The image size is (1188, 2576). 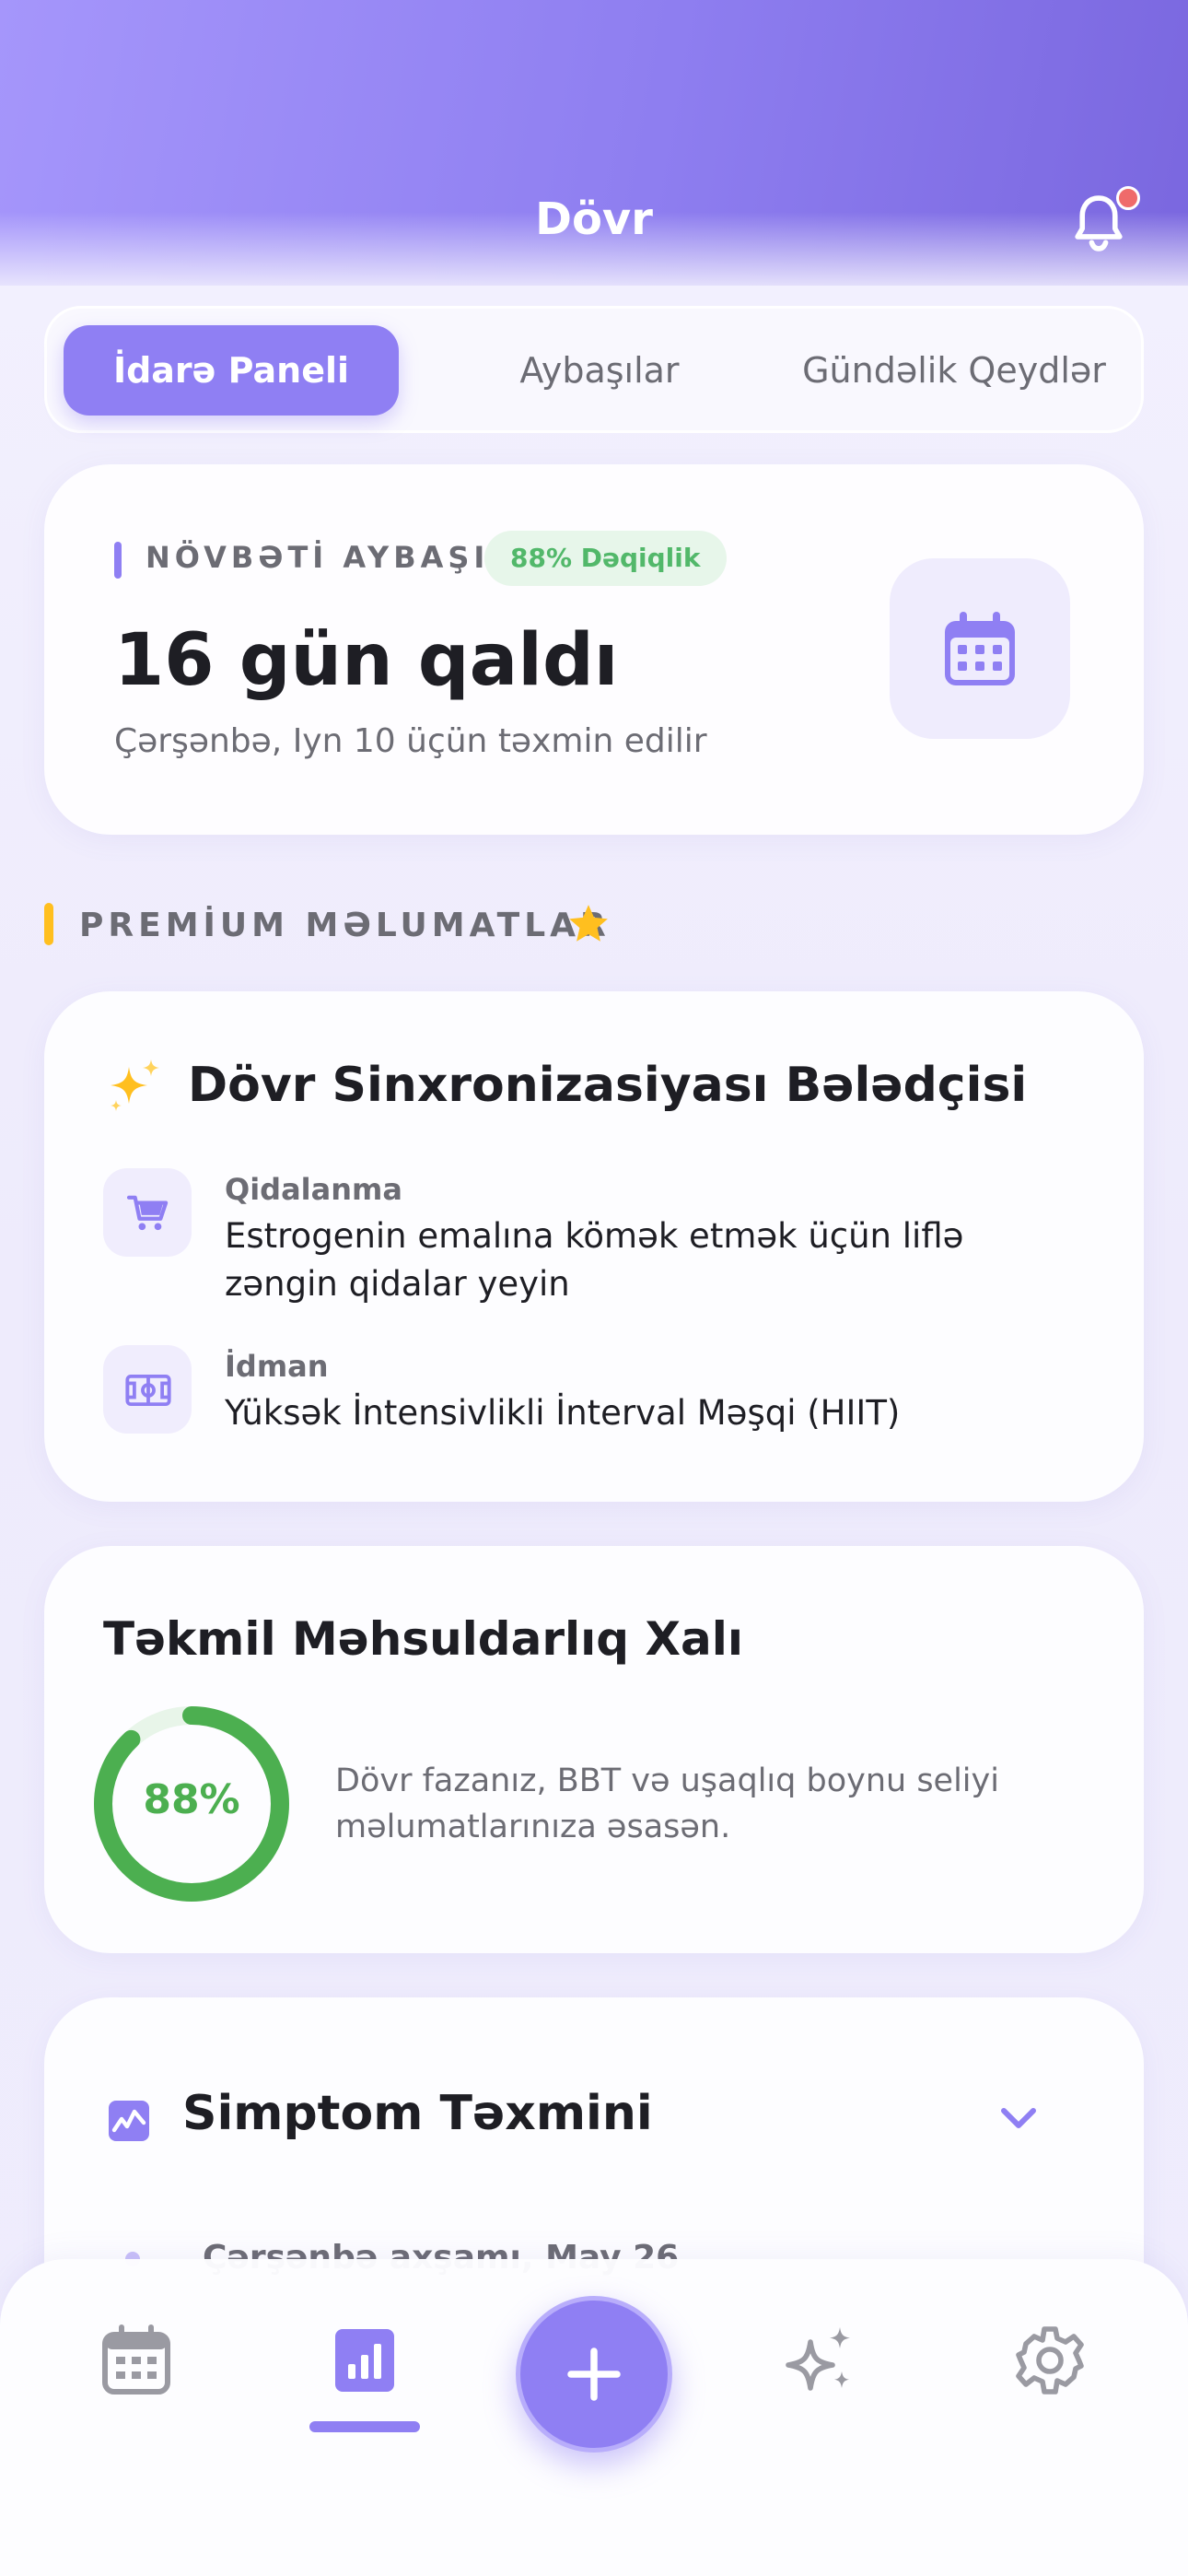 What do you see at coordinates (48, 924) in the screenshot?
I see `premium-accent-bar` at bounding box center [48, 924].